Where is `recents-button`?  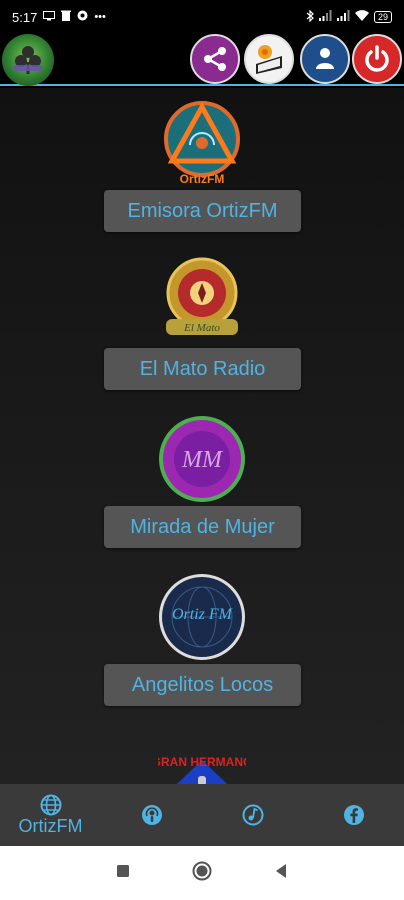
recents-button is located at coordinates (123, 873).